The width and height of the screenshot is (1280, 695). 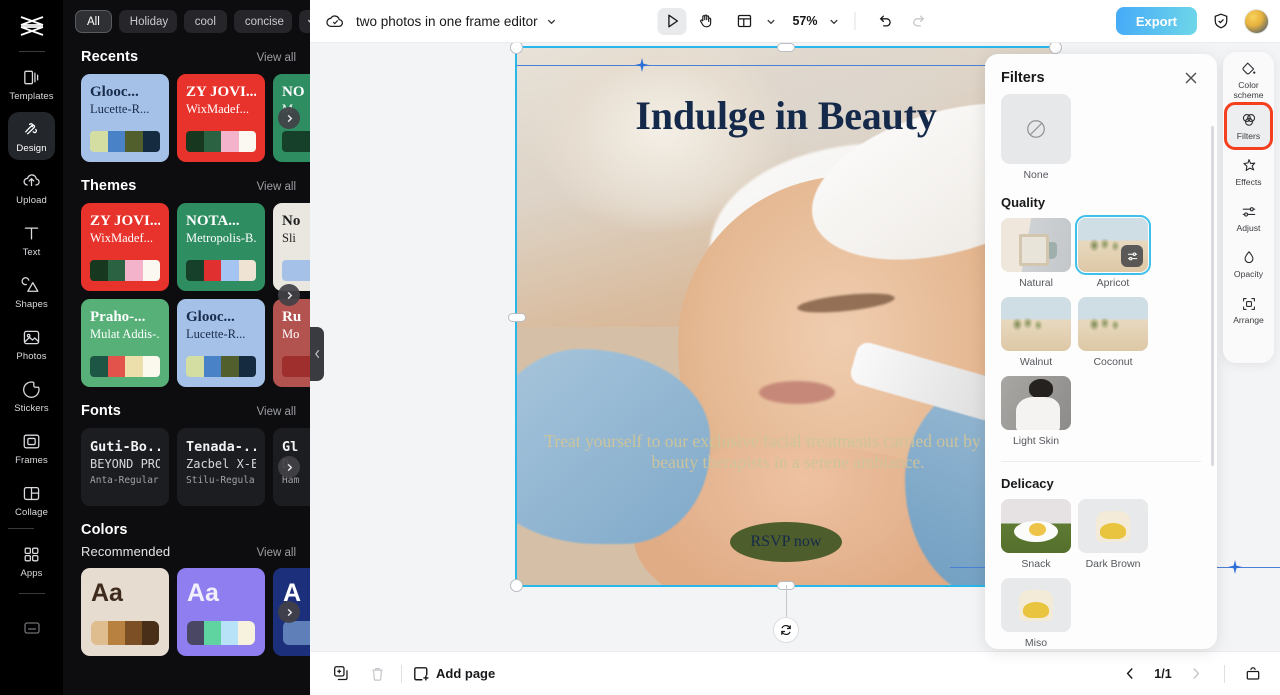 I want to click on sidebar-item-photos: Photos, so click(x=31, y=344).